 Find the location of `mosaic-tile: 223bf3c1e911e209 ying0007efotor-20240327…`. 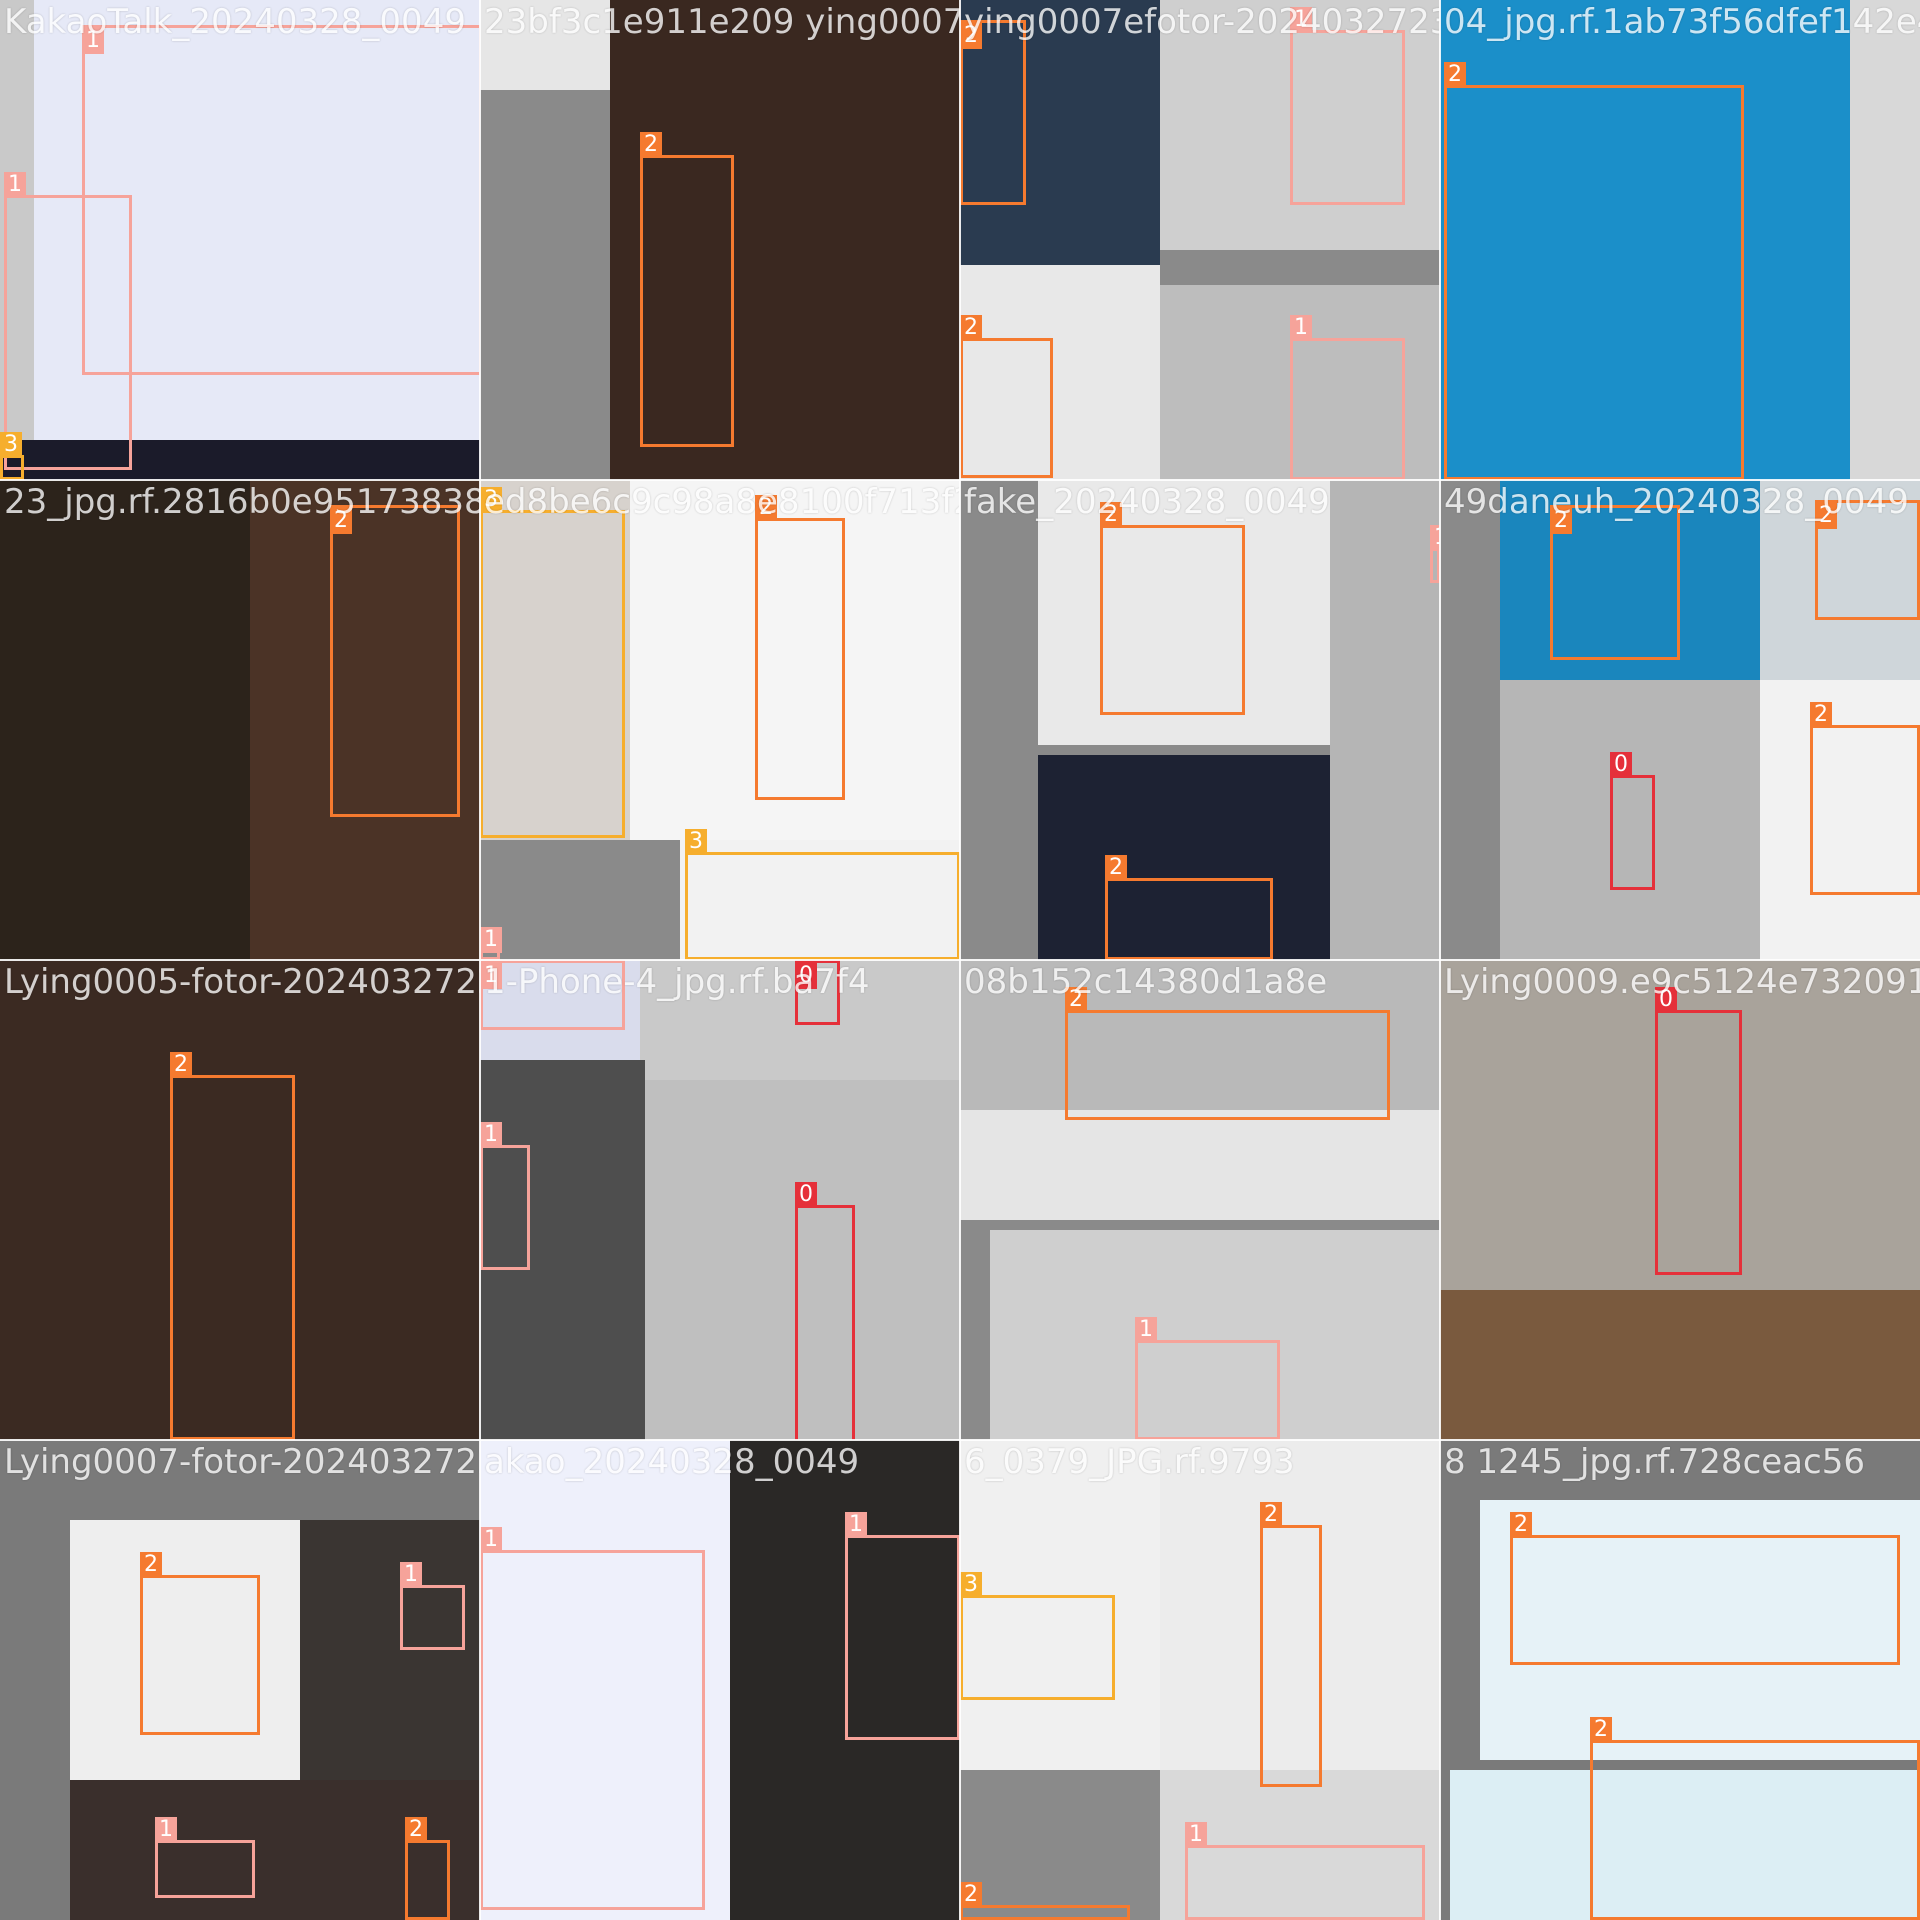

mosaic-tile: 223bf3c1e911e209 ying0007efotor-20240327… is located at coordinates (720, 240).